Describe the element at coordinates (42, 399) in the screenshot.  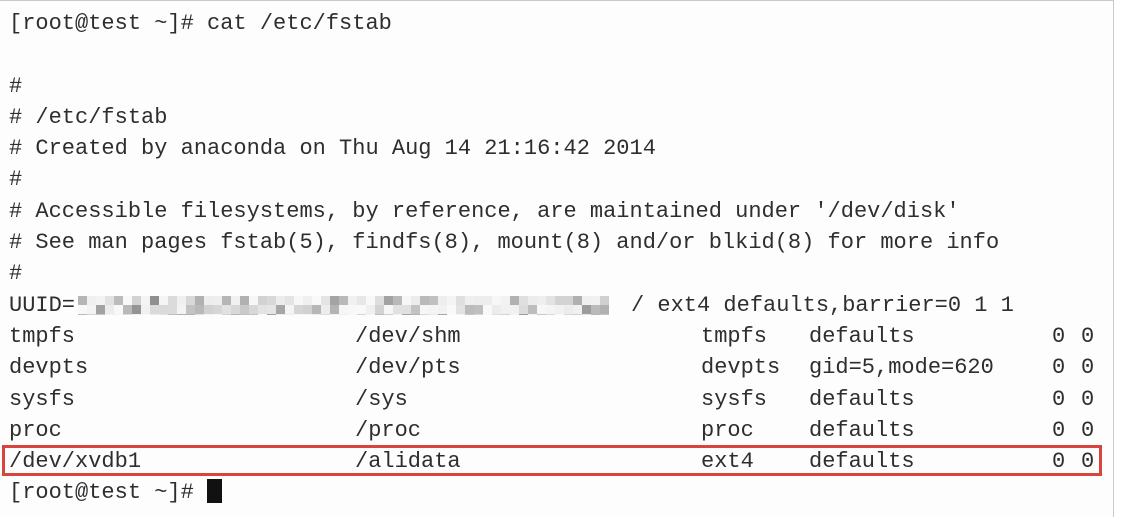
I see `fstab-device: sysfs` at that location.